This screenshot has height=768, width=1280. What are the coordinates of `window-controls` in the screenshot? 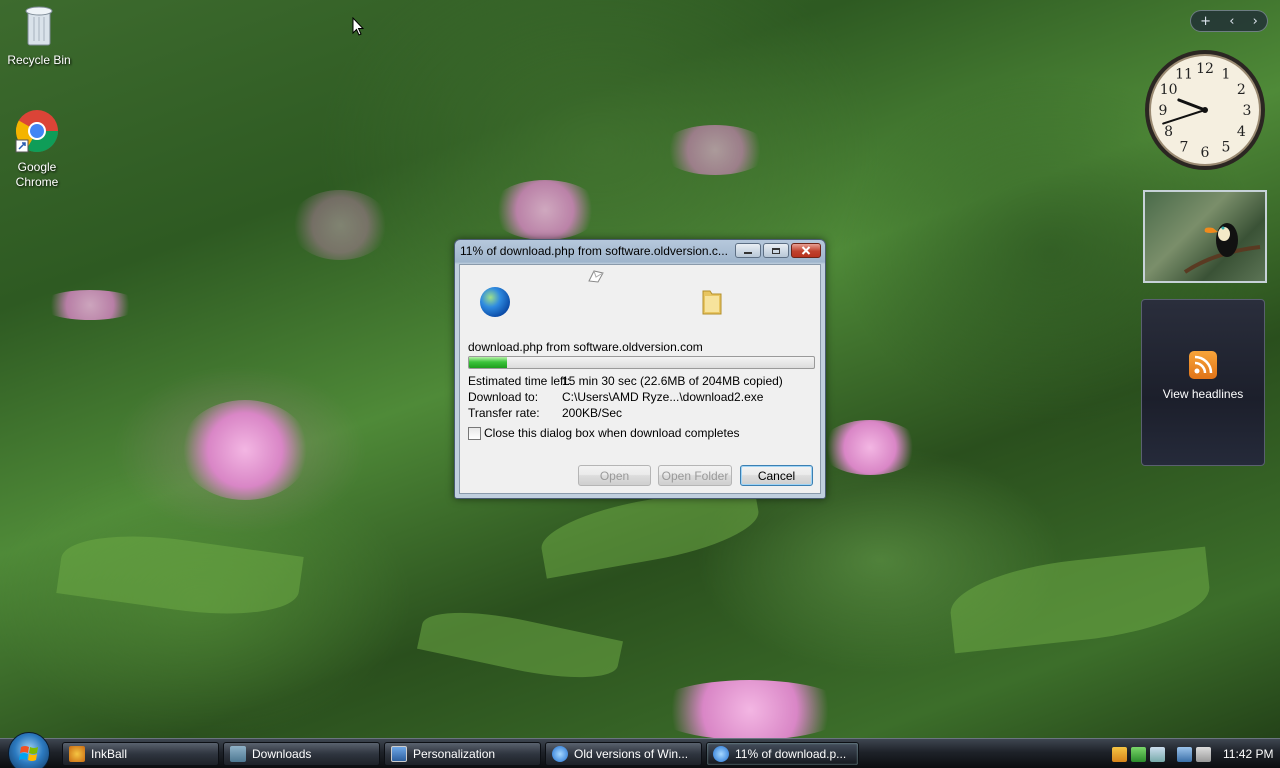 It's located at (777, 250).